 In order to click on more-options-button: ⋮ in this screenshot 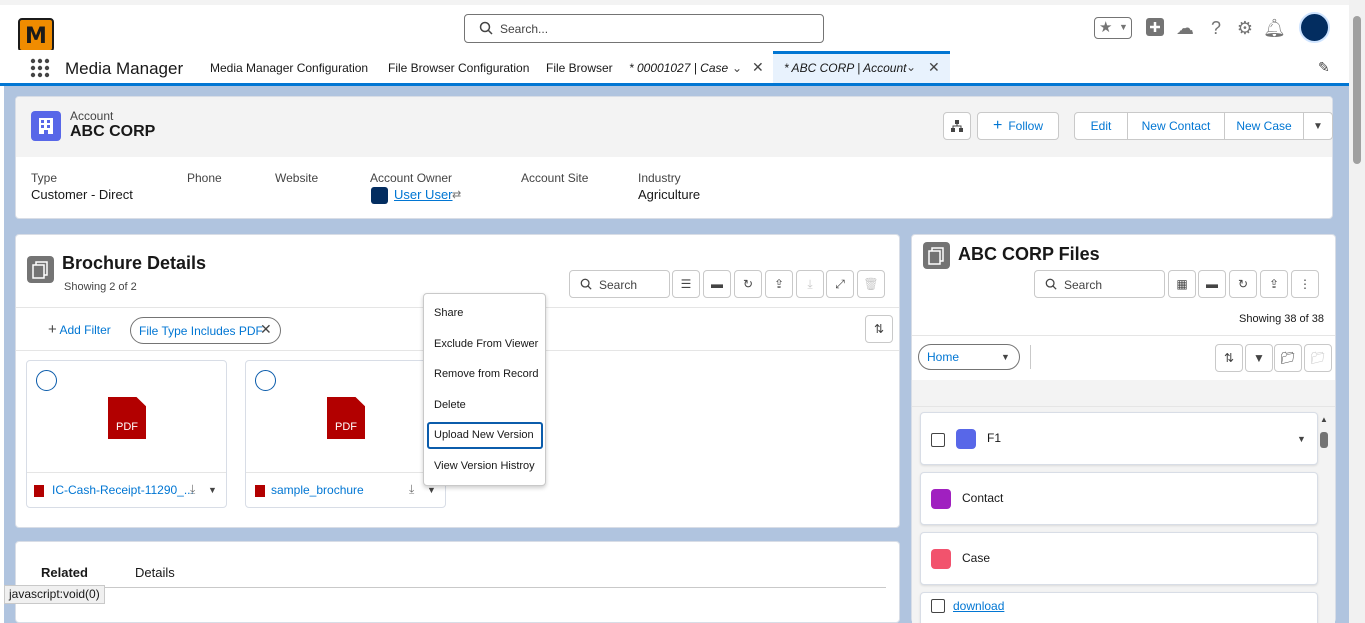, I will do `click(1305, 284)`.